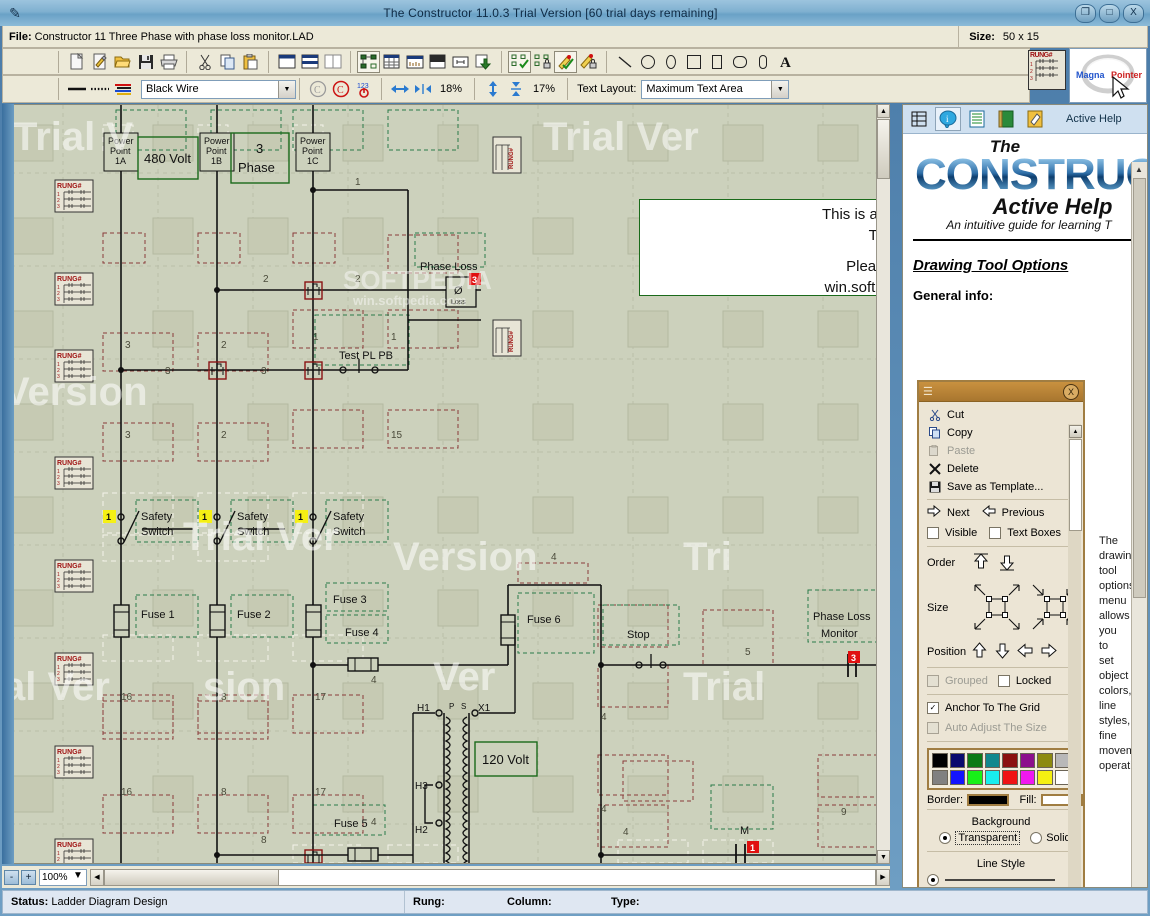  What do you see at coordinates (168, 62) in the screenshot?
I see `print-icon` at bounding box center [168, 62].